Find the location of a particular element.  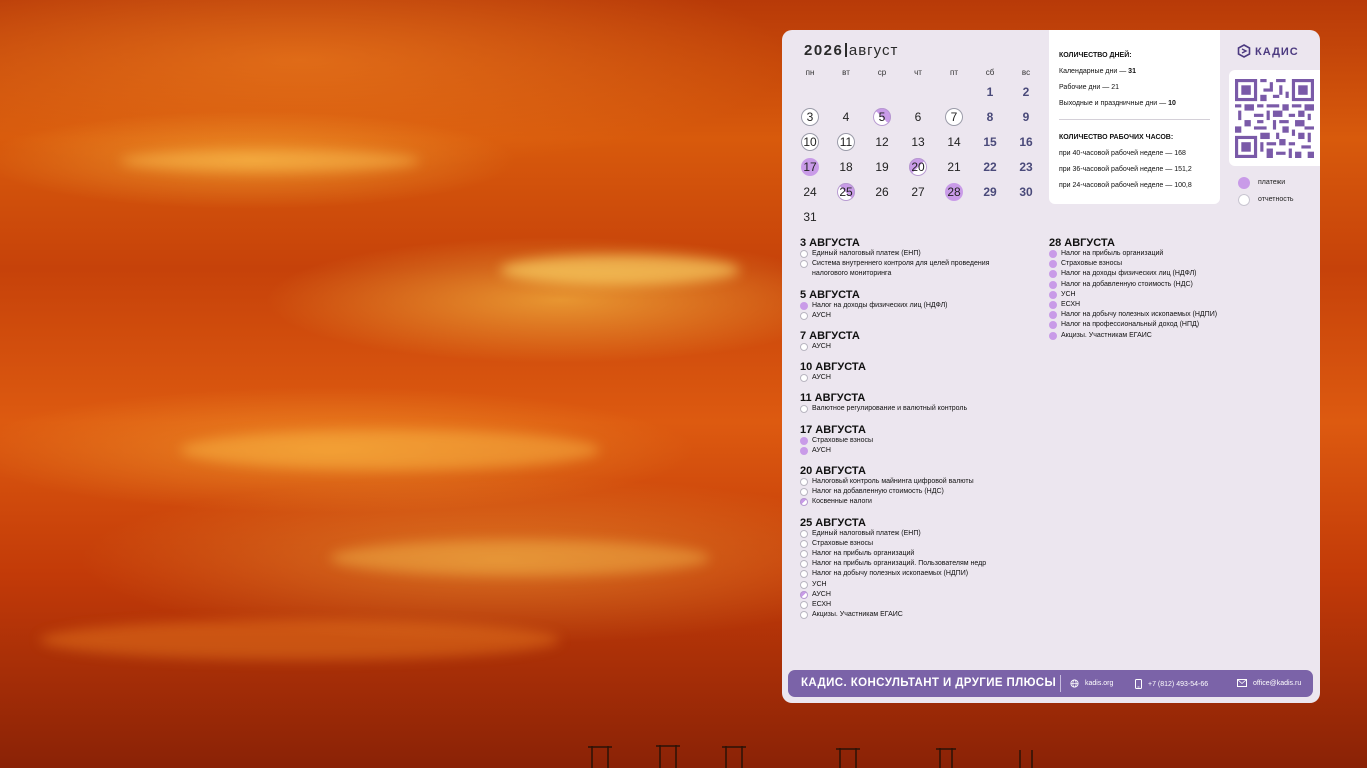

website-link: kadis.org is located at coordinates (1099, 683).